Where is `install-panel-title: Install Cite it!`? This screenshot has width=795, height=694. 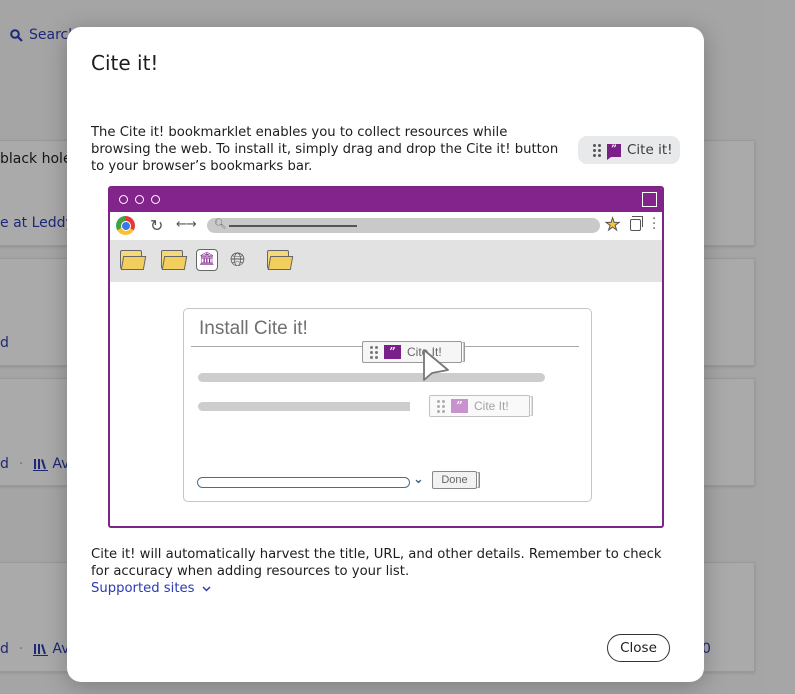
install-panel-title: Install Cite it! is located at coordinates (253, 328).